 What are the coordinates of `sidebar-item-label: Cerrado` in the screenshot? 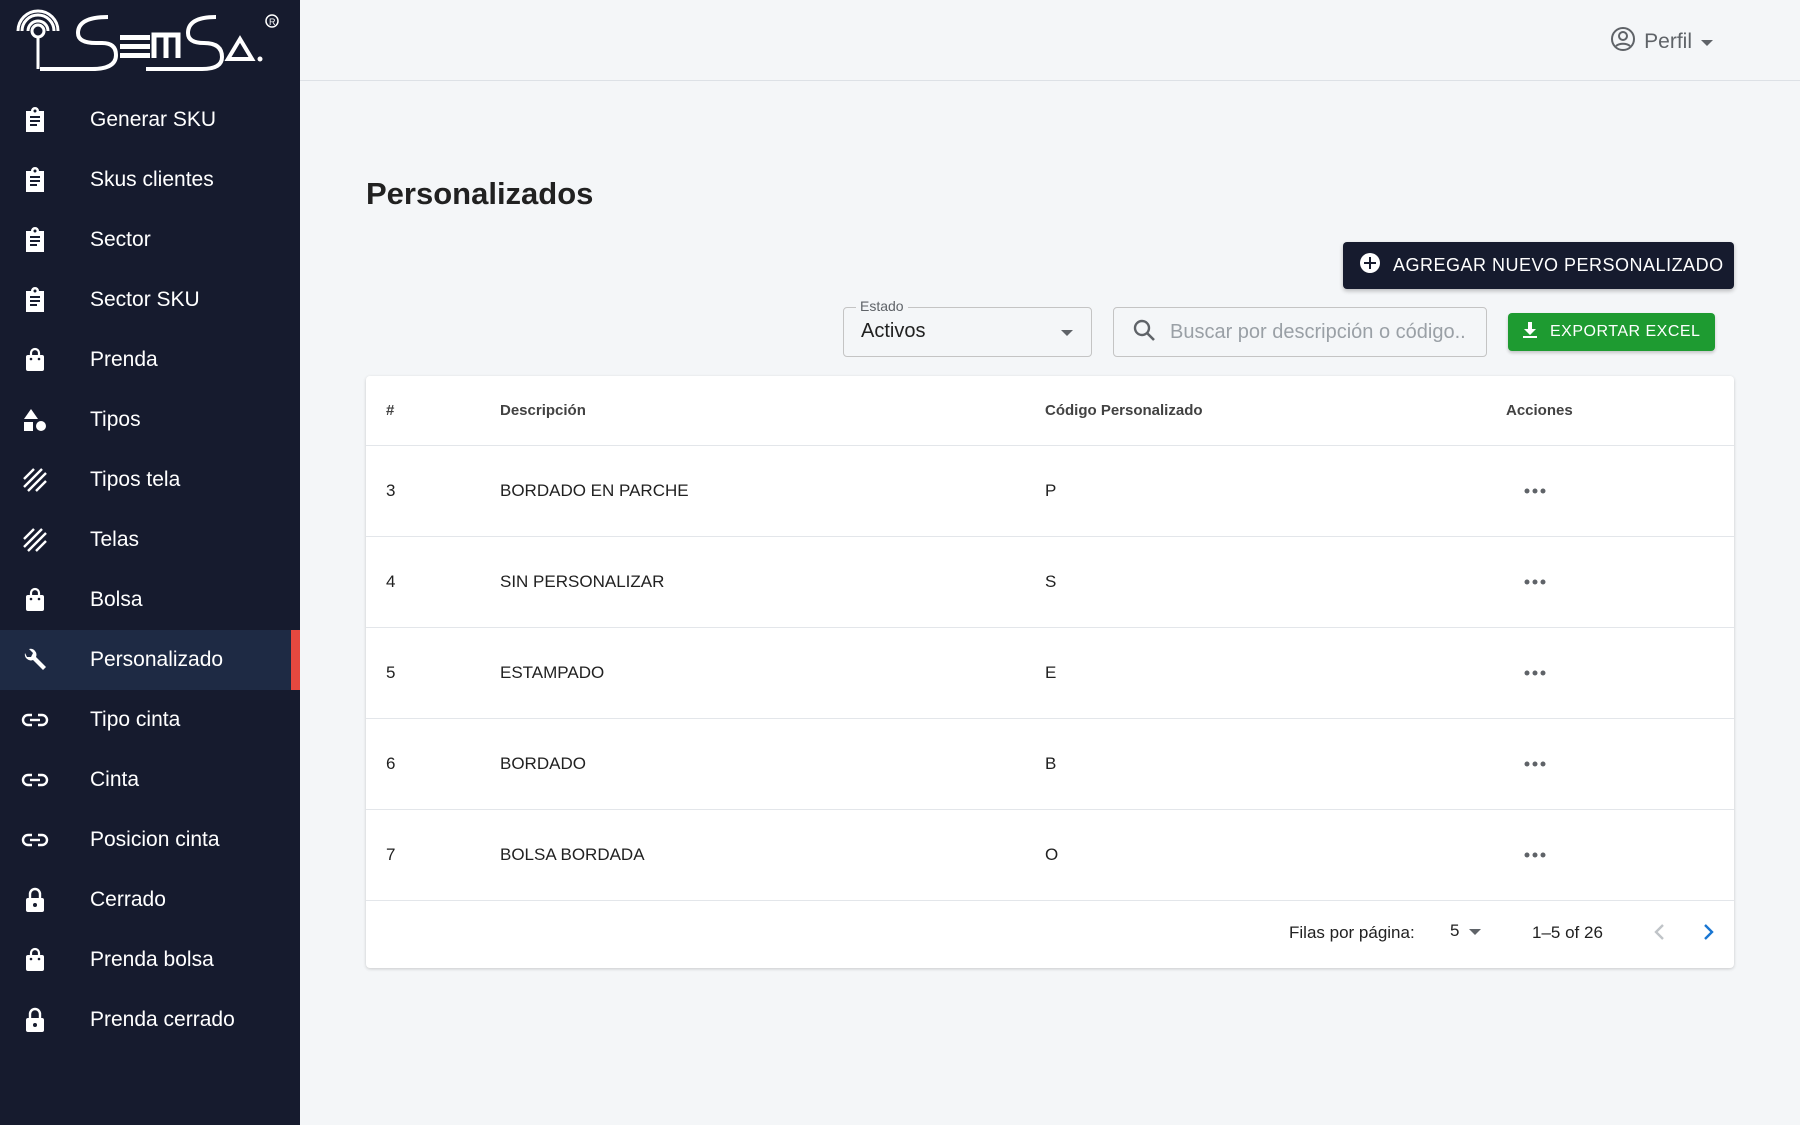 It's located at (128, 899).